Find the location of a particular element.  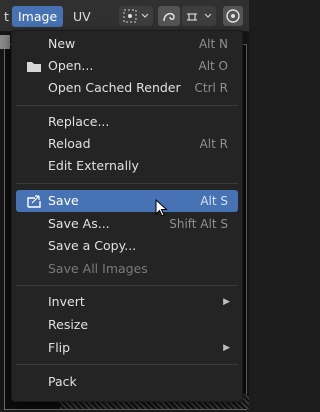

menu-item-label: Save is located at coordinates (63, 200).